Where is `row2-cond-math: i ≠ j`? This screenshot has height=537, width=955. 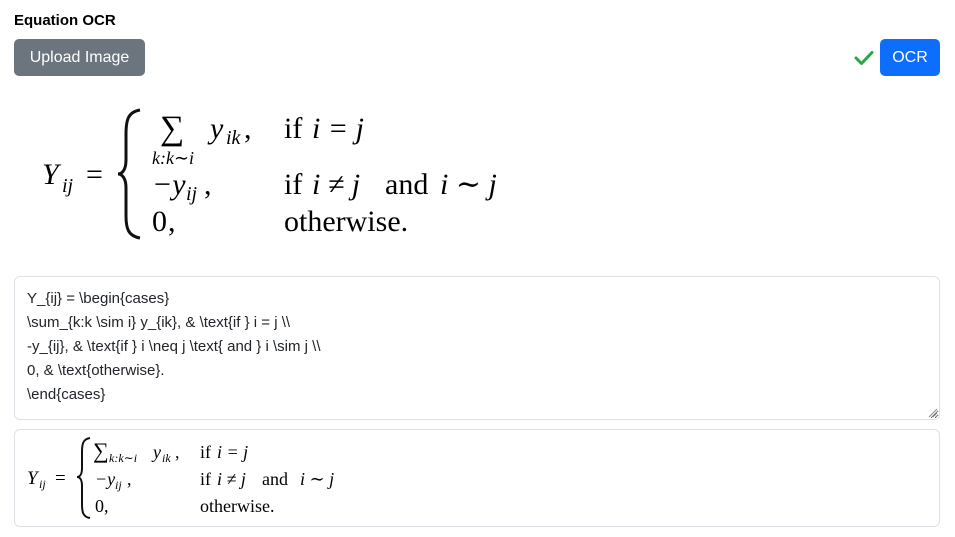
row2-cond-math: i ≠ j is located at coordinates (336, 184).